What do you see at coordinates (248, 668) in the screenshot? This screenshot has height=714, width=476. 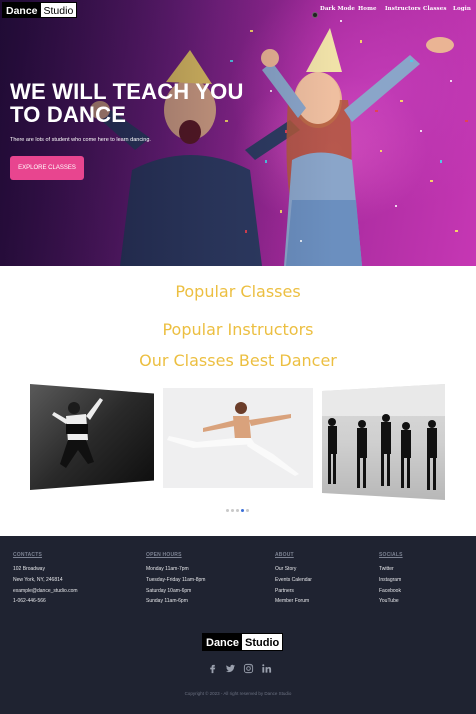 I see `instagram-icon` at bounding box center [248, 668].